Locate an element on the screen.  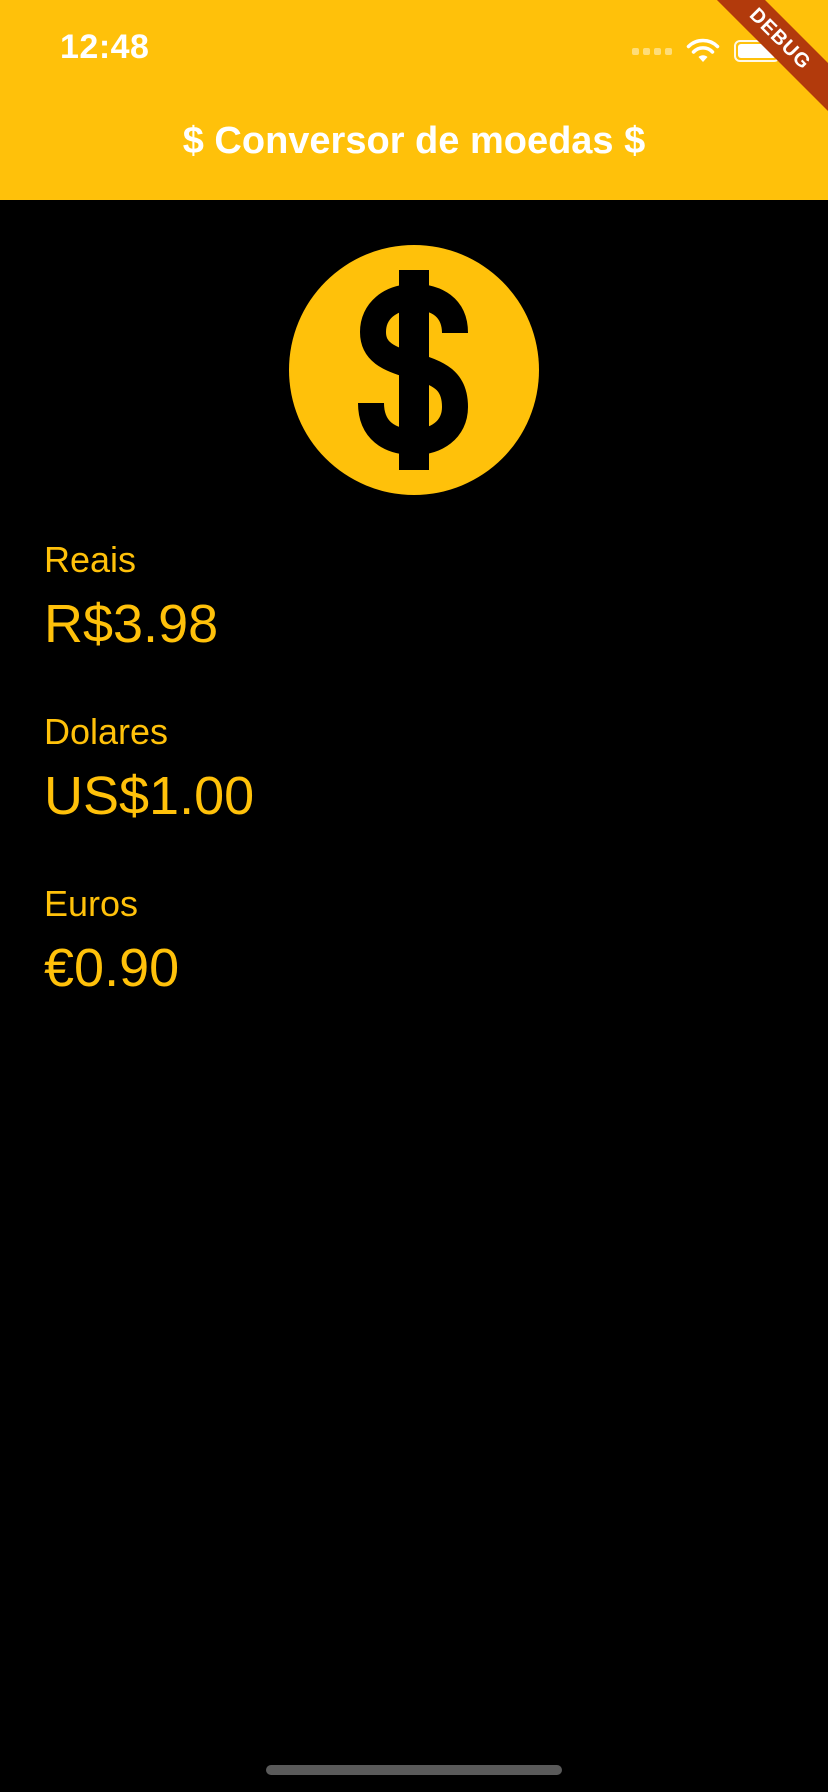
currency-item-dolares: Dolares US$1.00 is located at coordinates (149, 770).